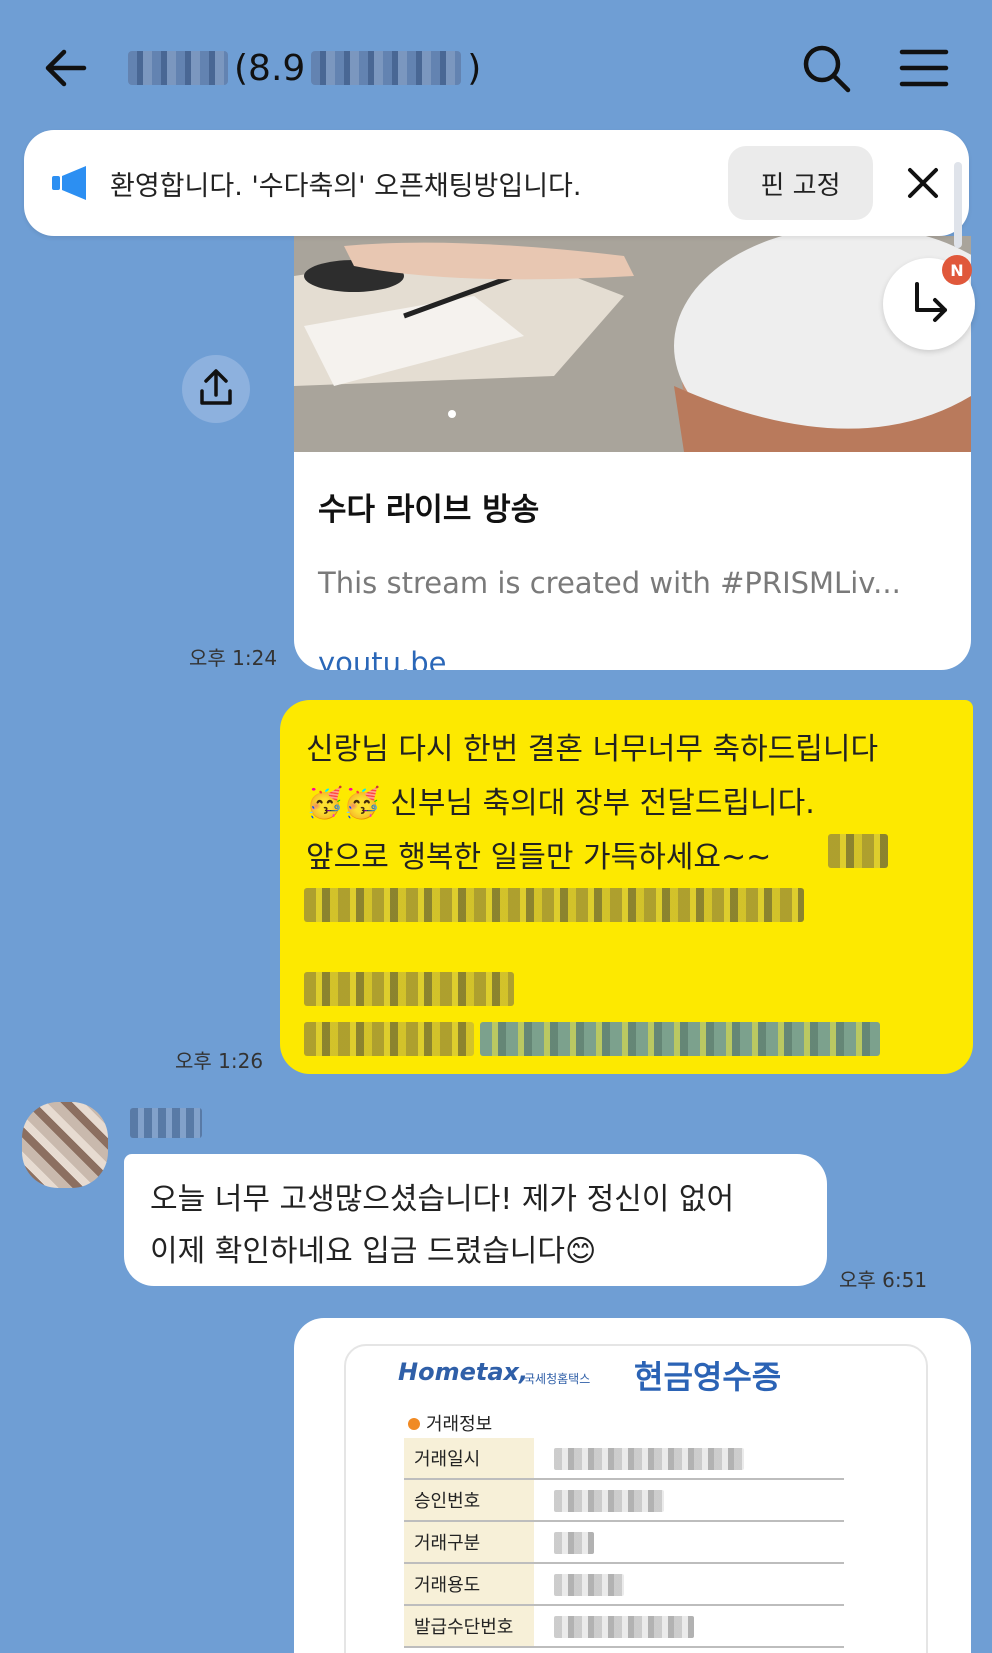 The height and width of the screenshot is (1653, 992). Describe the element at coordinates (958, 205) in the screenshot. I see `scrollbar-thumb` at that location.